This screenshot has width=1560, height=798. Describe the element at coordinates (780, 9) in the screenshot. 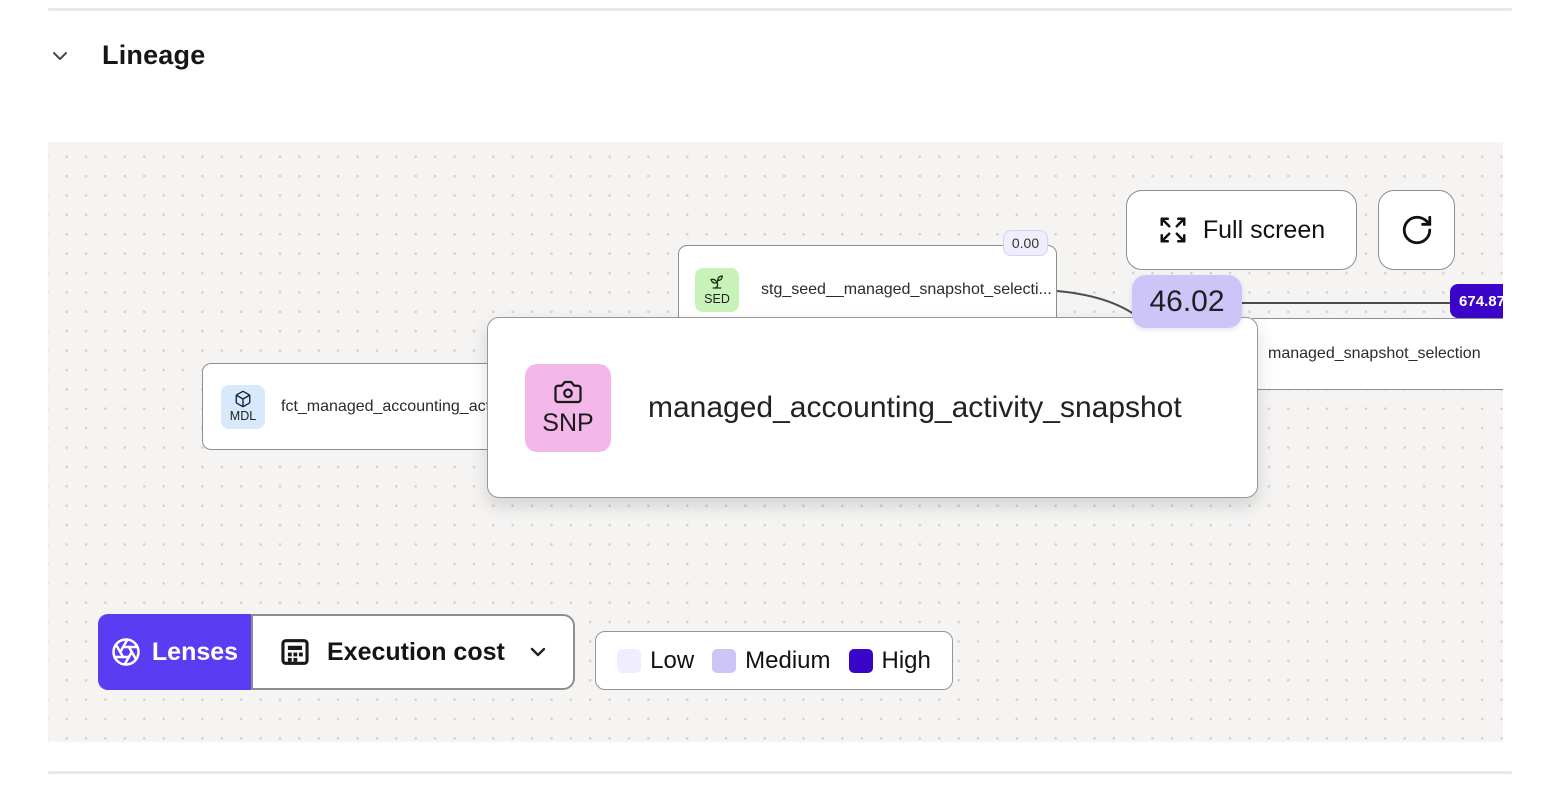

I see `top-divider` at that location.